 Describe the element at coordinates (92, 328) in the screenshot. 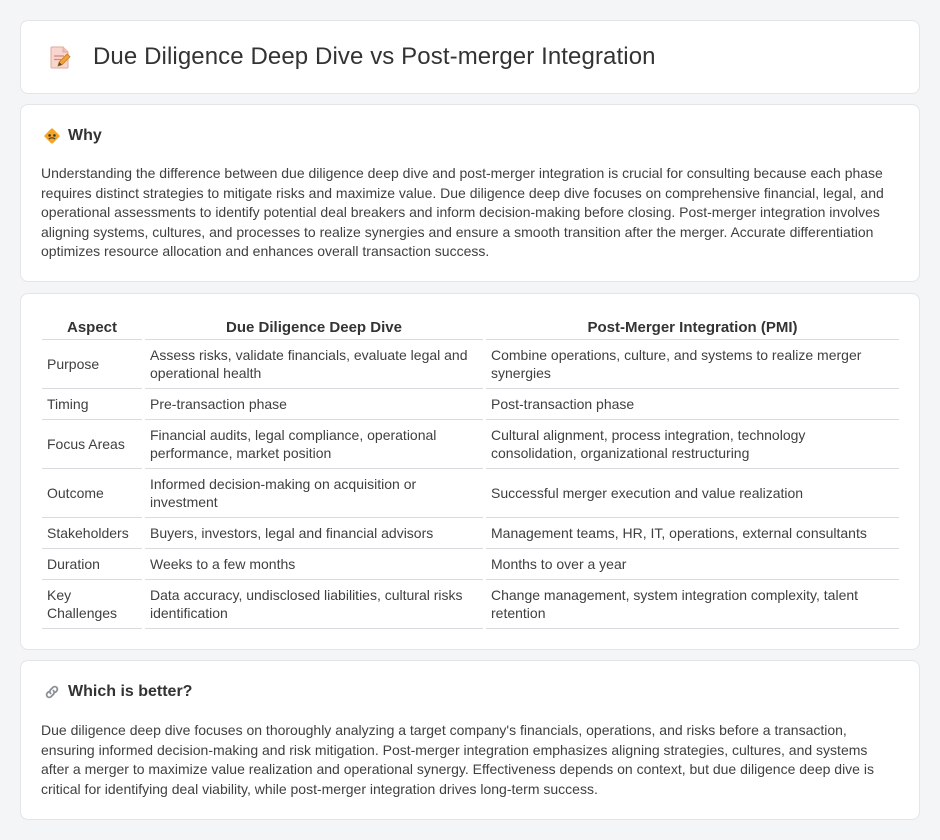

I see `column-header-aspect: Aspect` at that location.